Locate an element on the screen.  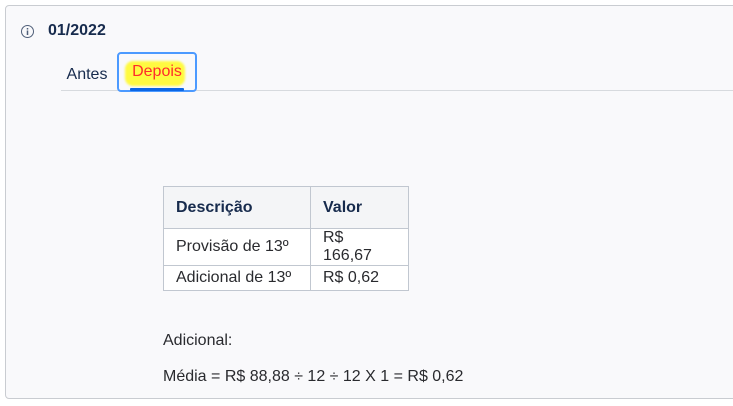
tab-depois-label: Depois is located at coordinates (157, 71).